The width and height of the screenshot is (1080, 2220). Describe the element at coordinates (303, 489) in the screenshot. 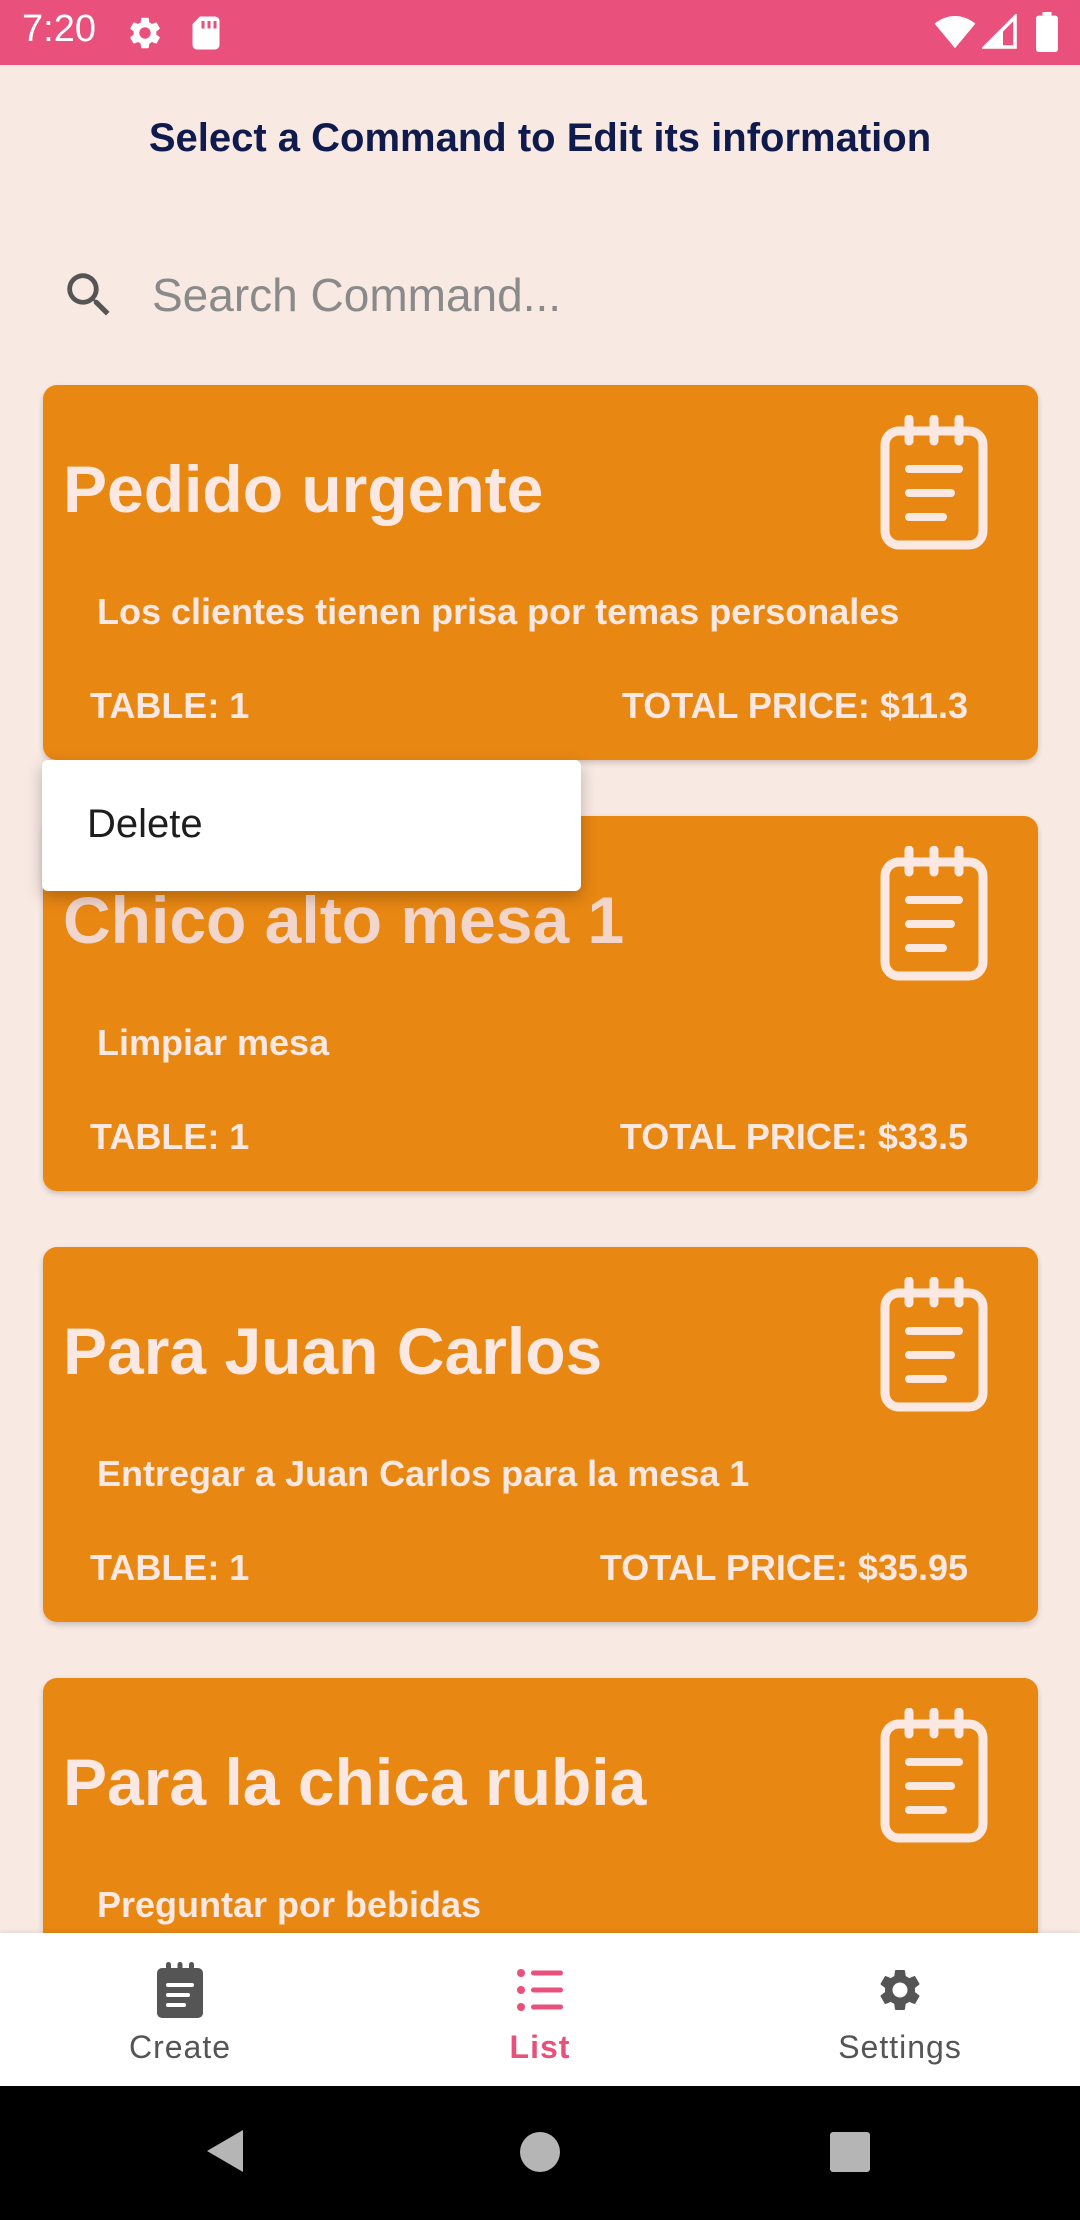

I see `command-title: Pedido urgente` at that location.